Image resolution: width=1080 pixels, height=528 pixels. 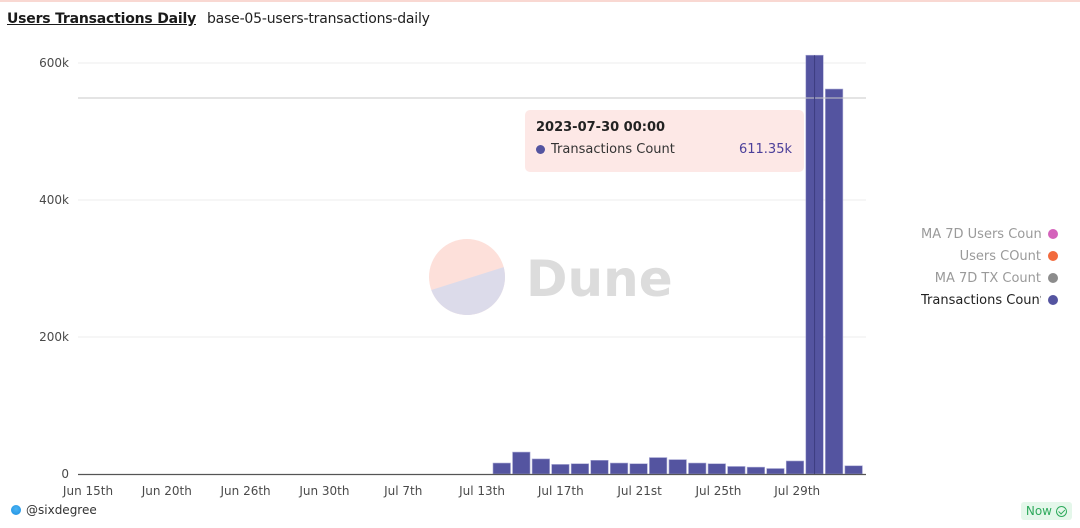 What do you see at coordinates (245, 491) in the screenshot?
I see `x-tick-label: Jun 26th` at bounding box center [245, 491].